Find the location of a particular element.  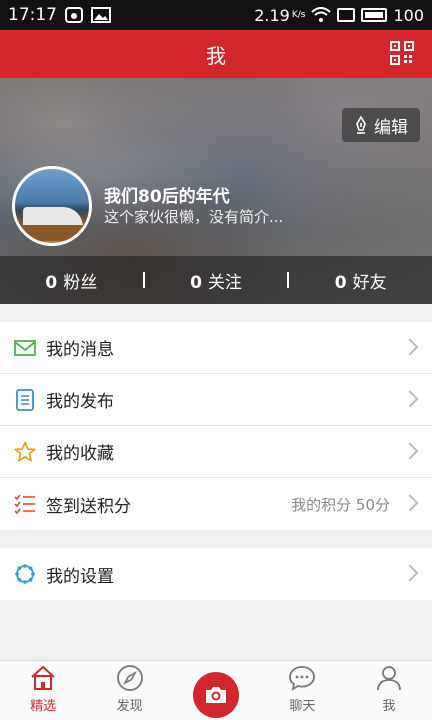

menu-item-label: 我的设置 is located at coordinates (80, 576).